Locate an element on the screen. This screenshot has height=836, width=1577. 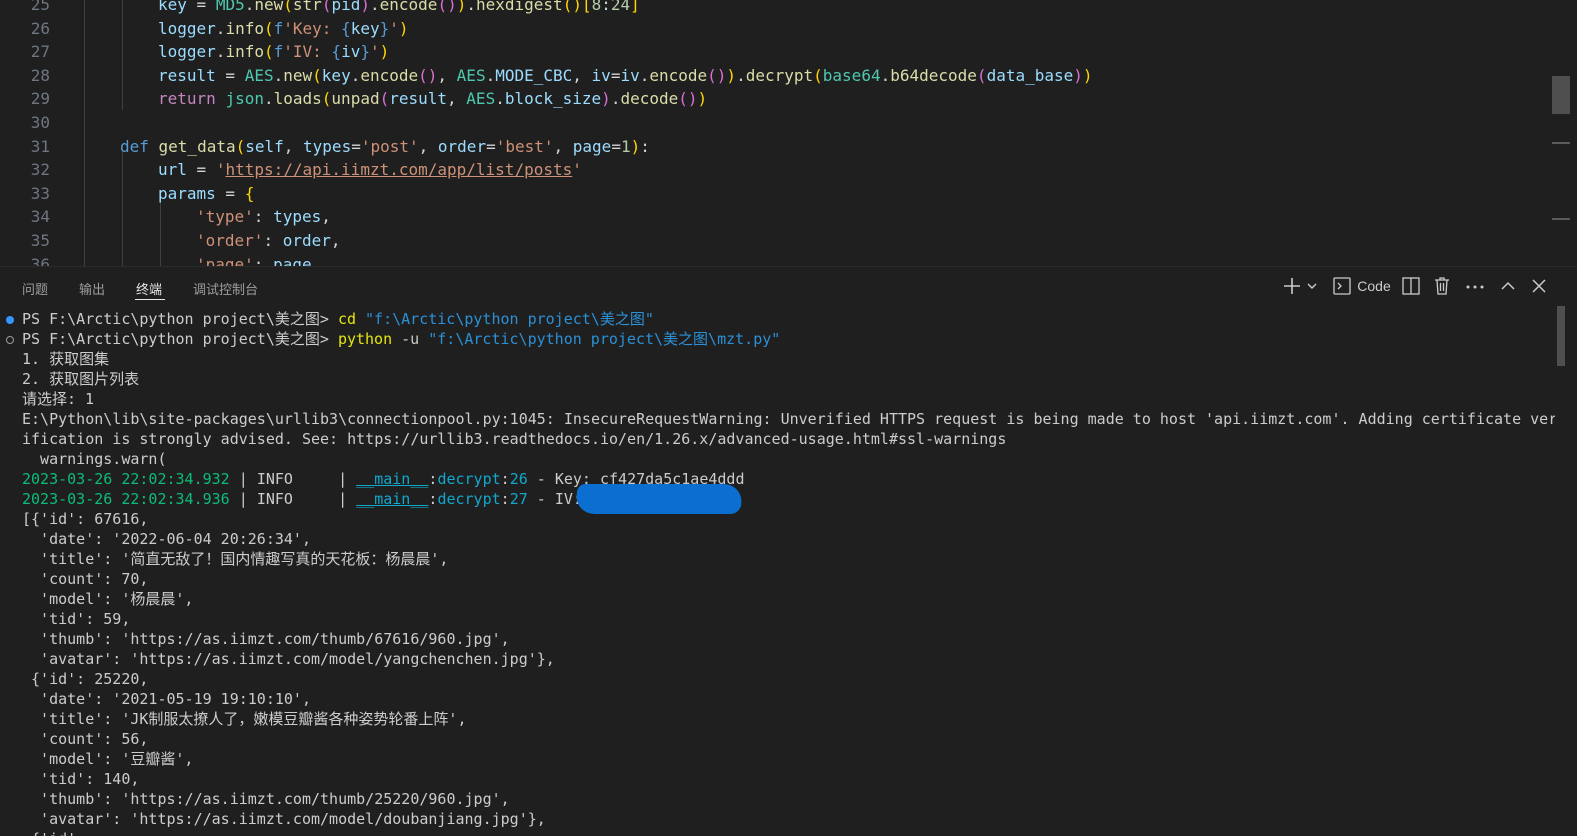
split-icon is located at coordinates (1411, 286).